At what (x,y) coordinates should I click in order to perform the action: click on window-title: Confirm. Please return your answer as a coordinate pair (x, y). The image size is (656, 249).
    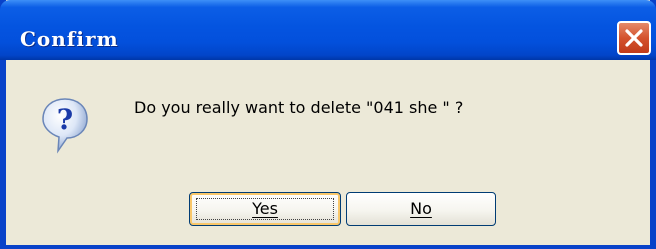
    Looking at the image, I should click on (69, 39).